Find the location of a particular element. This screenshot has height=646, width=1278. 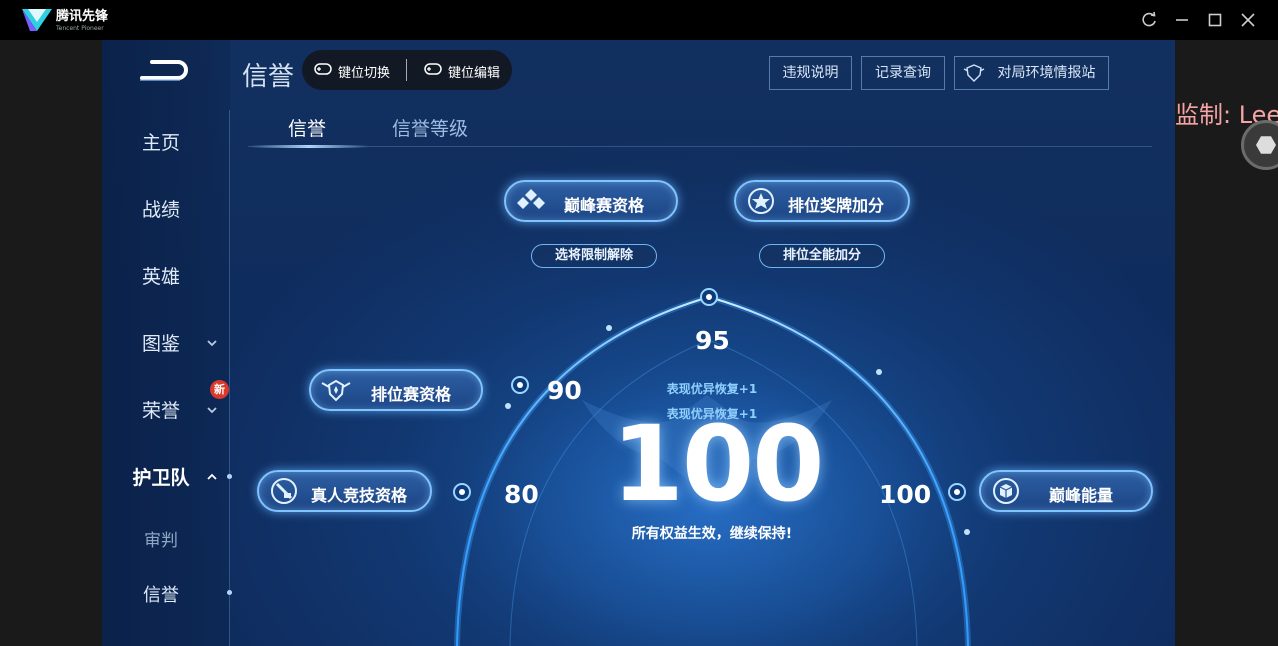

sidebar-item-codex: 图鉴 is located at coordinates (161, 342).